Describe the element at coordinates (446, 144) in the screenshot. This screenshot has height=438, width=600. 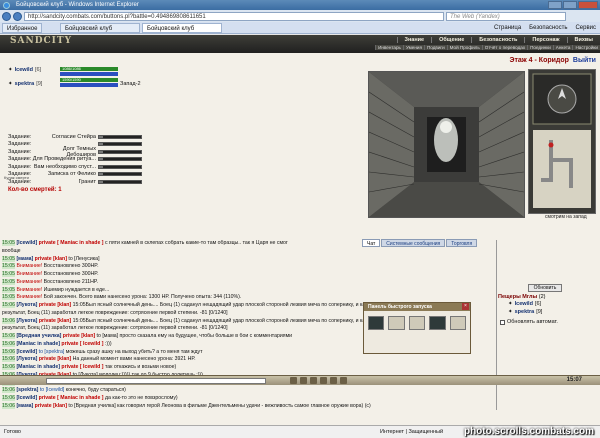
I see `dungeon-view` at that location.